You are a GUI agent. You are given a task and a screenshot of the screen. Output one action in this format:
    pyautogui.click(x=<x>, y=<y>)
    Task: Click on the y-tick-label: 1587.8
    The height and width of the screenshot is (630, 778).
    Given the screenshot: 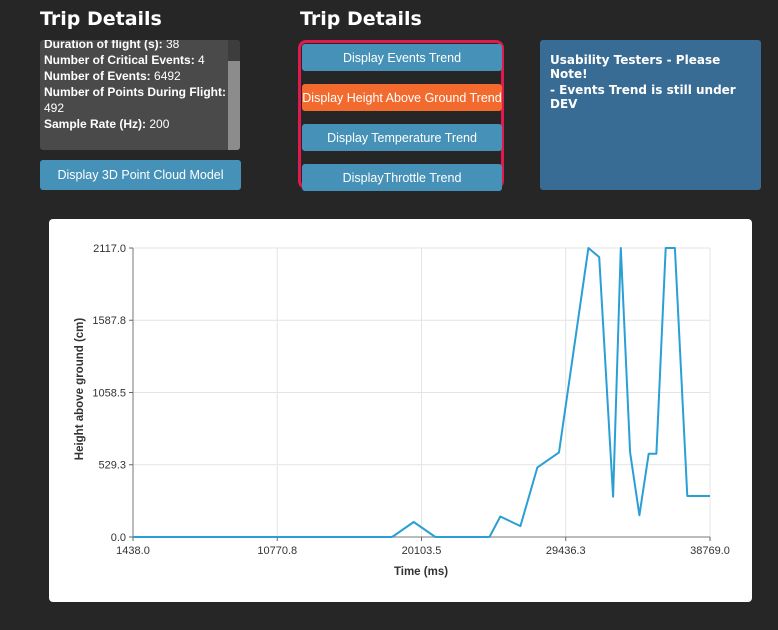 What is the action you would take?
    pyautogui.click(x=109, y=321)
    